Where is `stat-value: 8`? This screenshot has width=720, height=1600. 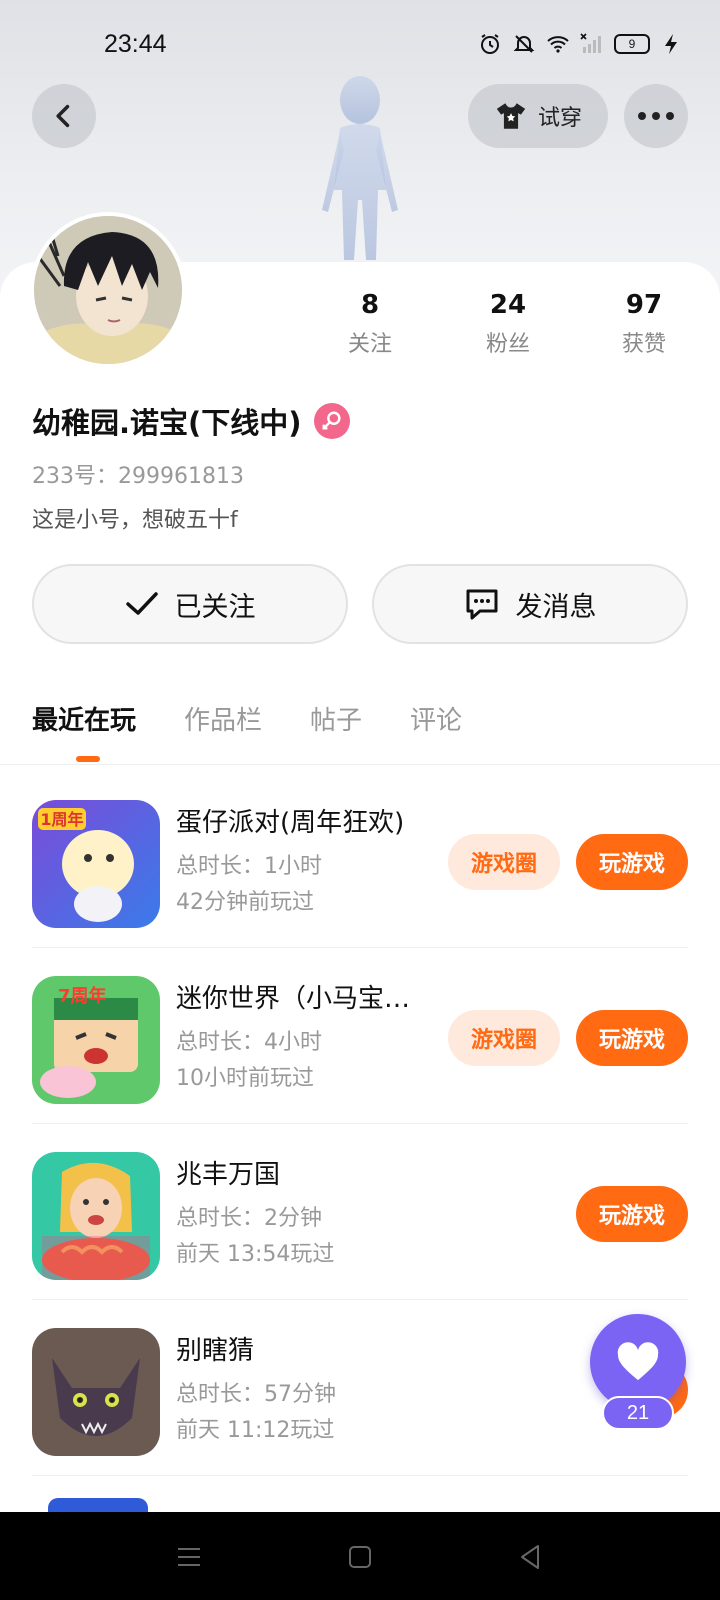 stat-value: 8 is located at coordinates (370, 305).